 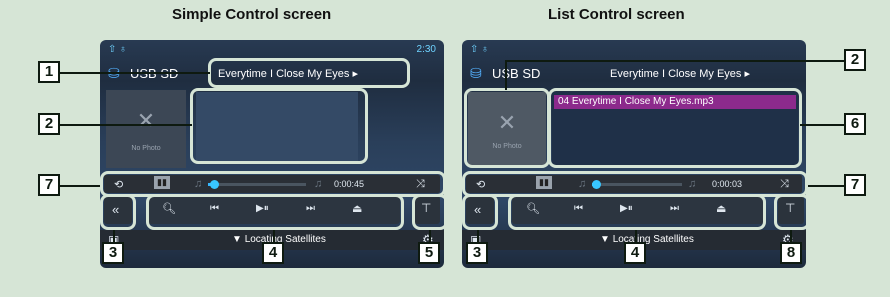 What do you see at coordinates (272, 50) in the screenshot?
I see `status-bar: ⇧ ♁ 2:30` at bounding box center [272, 50].